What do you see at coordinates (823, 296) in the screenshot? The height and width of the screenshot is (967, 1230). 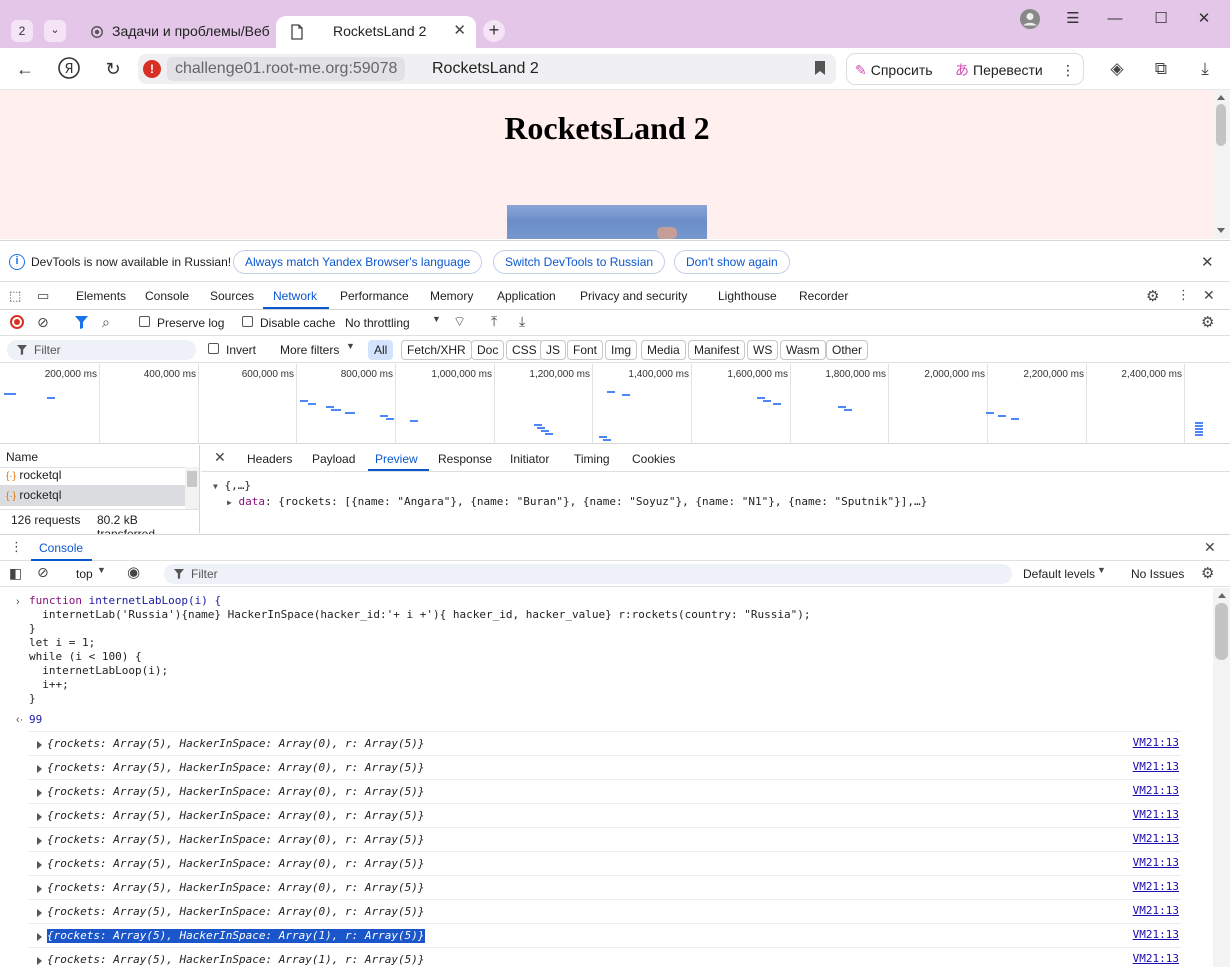 I see `tab-recorder: Recorder` at bounding box center [823, 296].